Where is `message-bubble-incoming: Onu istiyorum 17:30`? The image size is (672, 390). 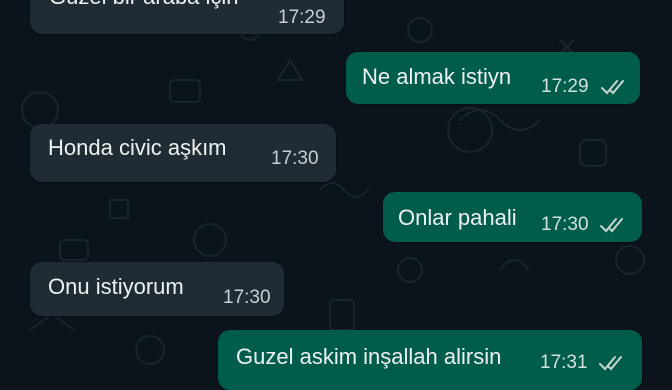 message-bubble-incoming: Onu istiyorum 17:30 is located at coordinates (157, 289).